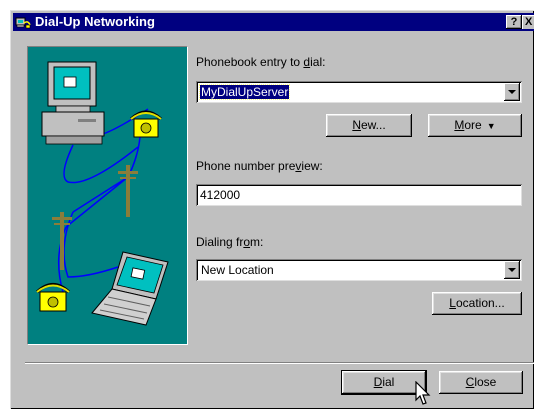 The height and width of the screenshot is (409, 534). Describe the element at coordinates (130, 288) in the screenshot. I see `laptop-icon` at that location.